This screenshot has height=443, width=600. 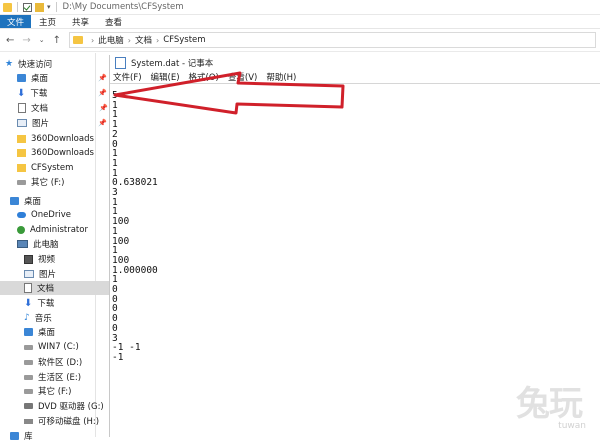 I want to click on new-folder-icon, so click(x=39, y=7).